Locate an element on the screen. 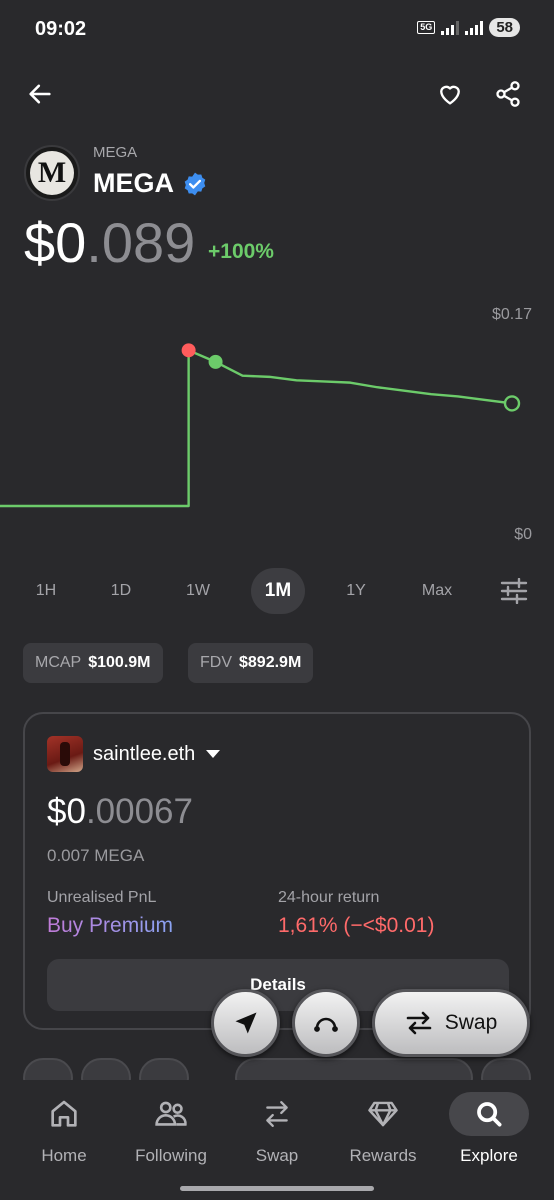 The height and width of the screenshot is (1200, 554). nav-explore-icon-wrap is located at coordinates (489, 1114).